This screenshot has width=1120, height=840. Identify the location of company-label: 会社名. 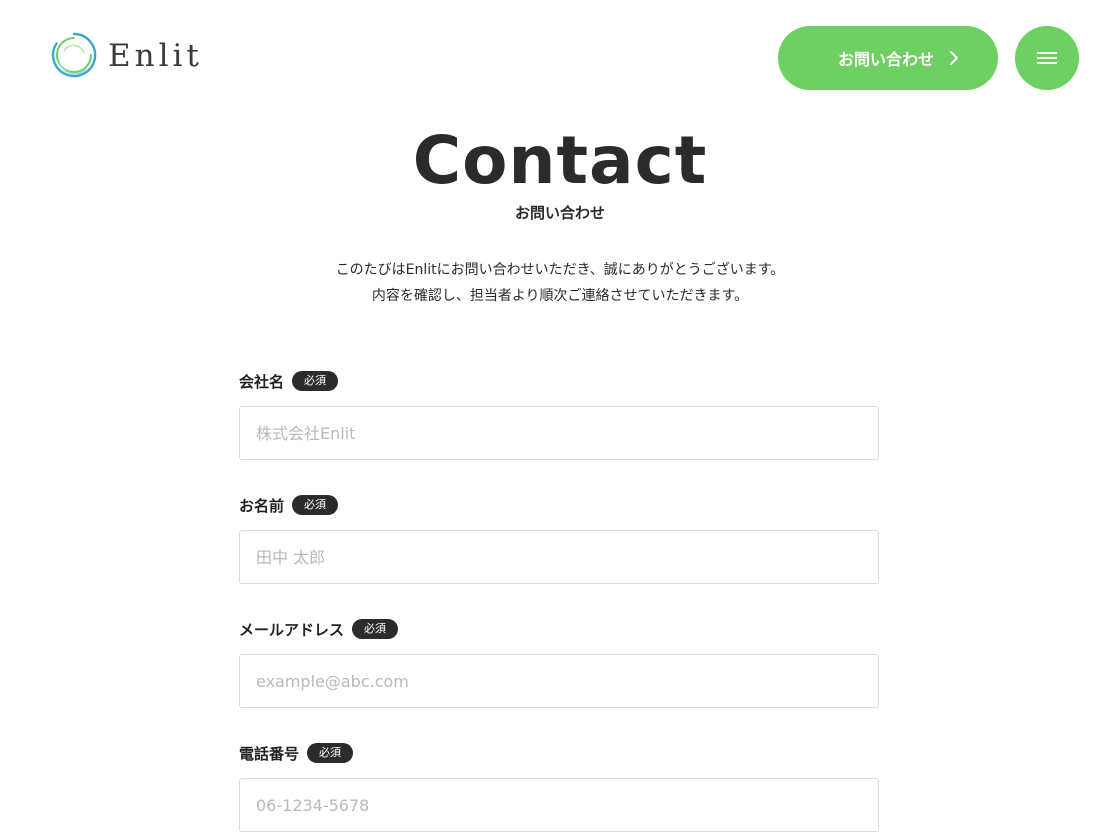
(262, 381).